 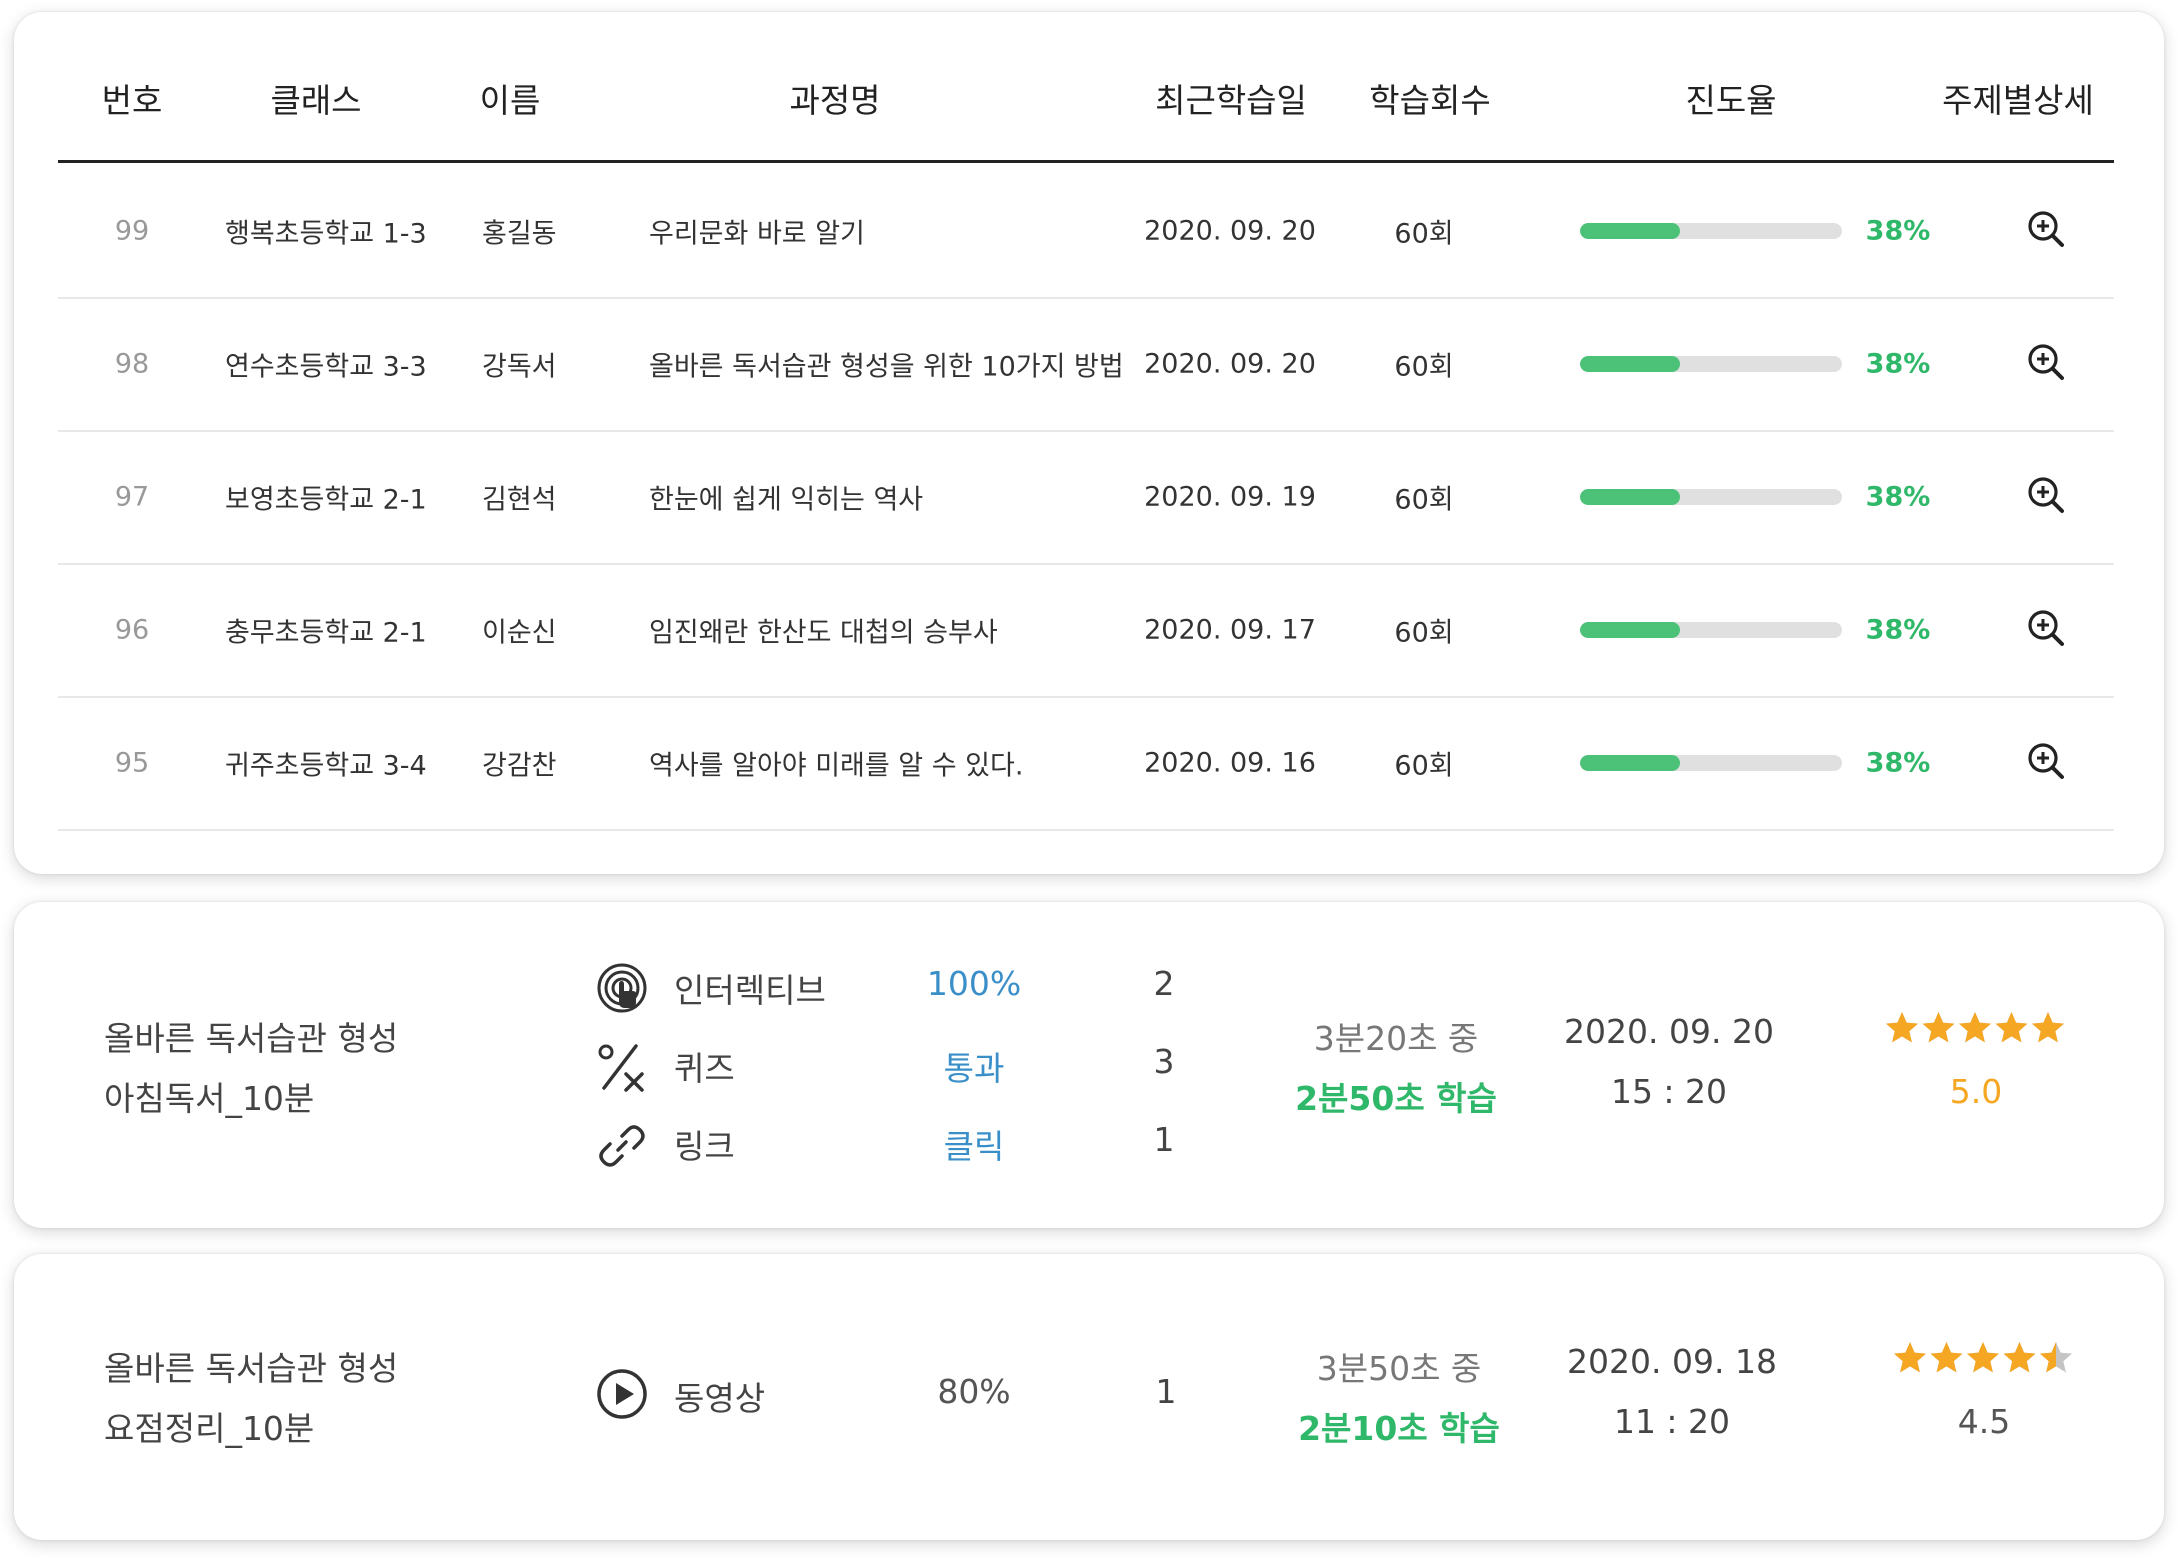 I want to click on percent-icon, so click(x=622, y=1068).